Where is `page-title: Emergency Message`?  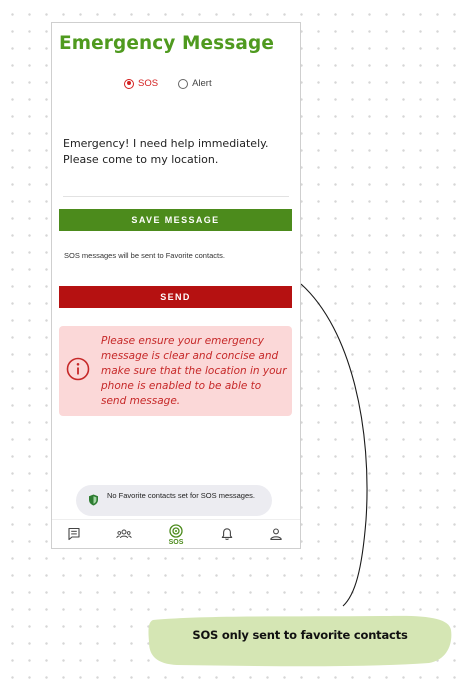 page-title: Emergency Message is located at coordinates (166, 43).